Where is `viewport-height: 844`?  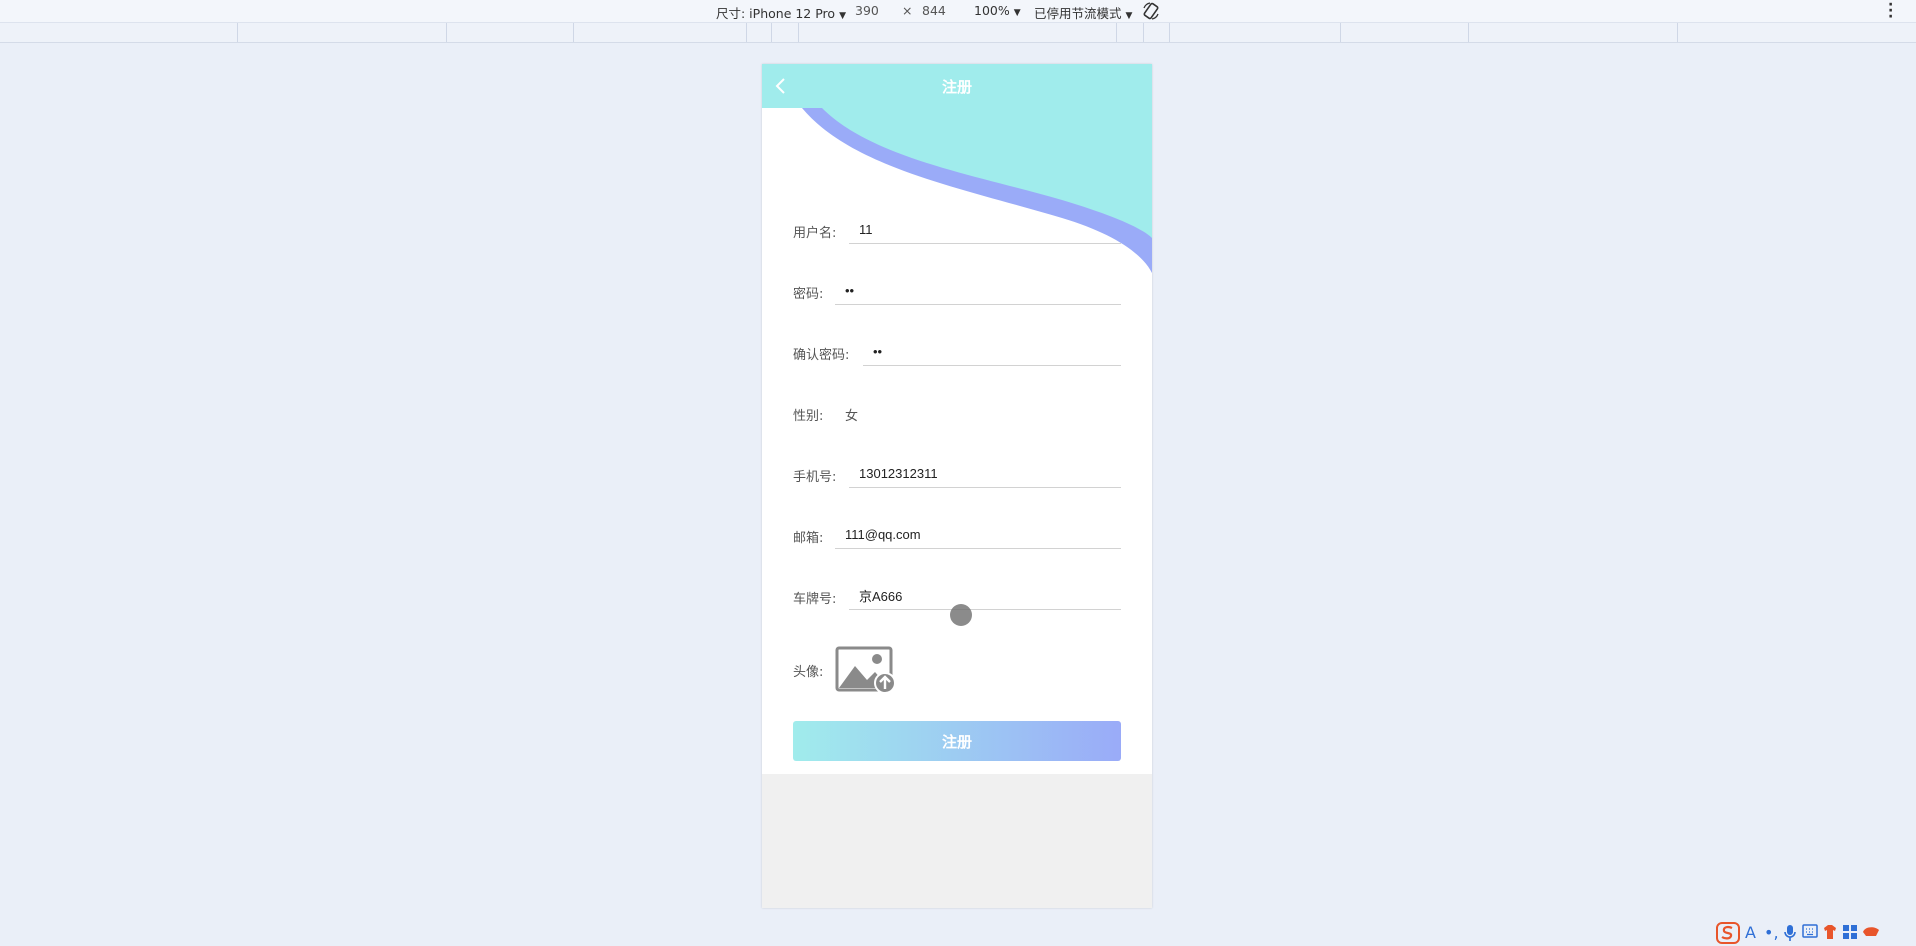 viewport-height: 844 is located at coordinates (934, 10).